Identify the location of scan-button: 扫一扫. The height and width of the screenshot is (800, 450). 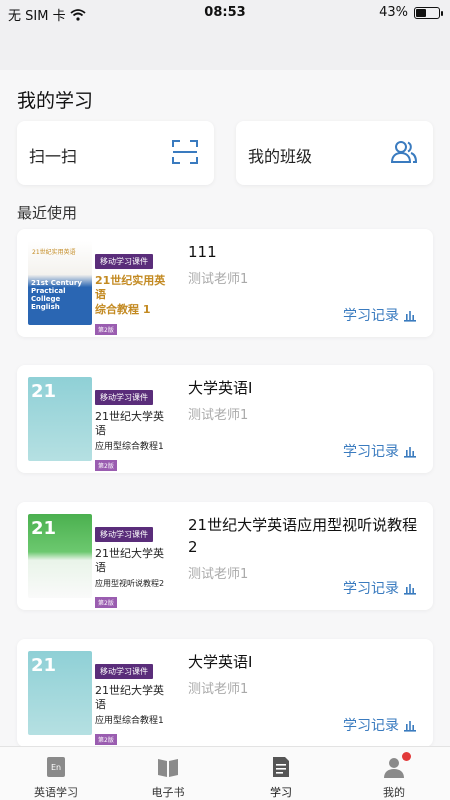
(115, 153).